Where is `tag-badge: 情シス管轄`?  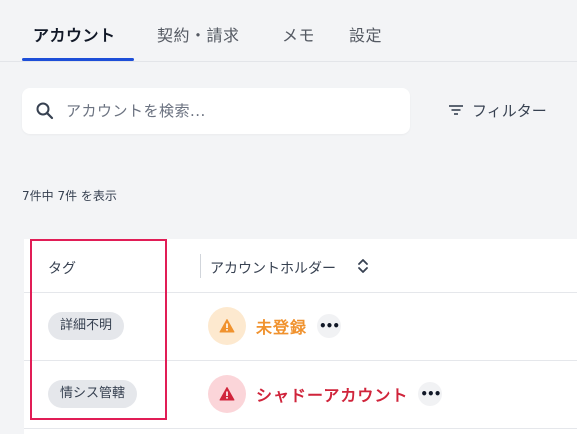
tag-badge: 情シス管轄 is located at coordinates (93, 394).